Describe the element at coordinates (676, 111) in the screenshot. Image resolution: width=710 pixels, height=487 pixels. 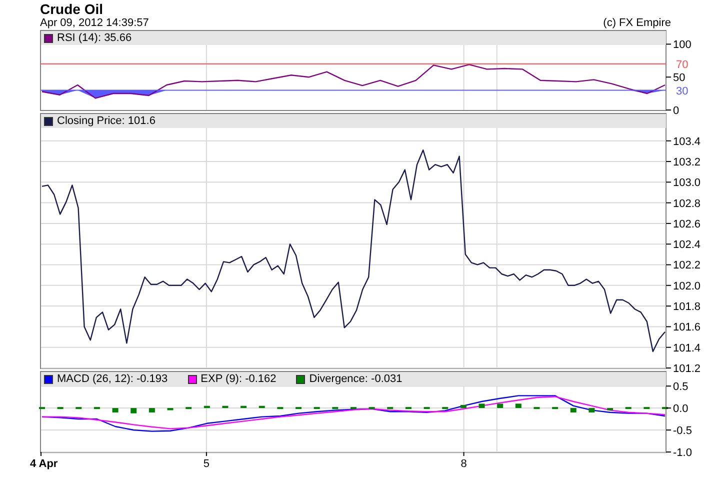
I see `axis-tick-label: 0` at that location.